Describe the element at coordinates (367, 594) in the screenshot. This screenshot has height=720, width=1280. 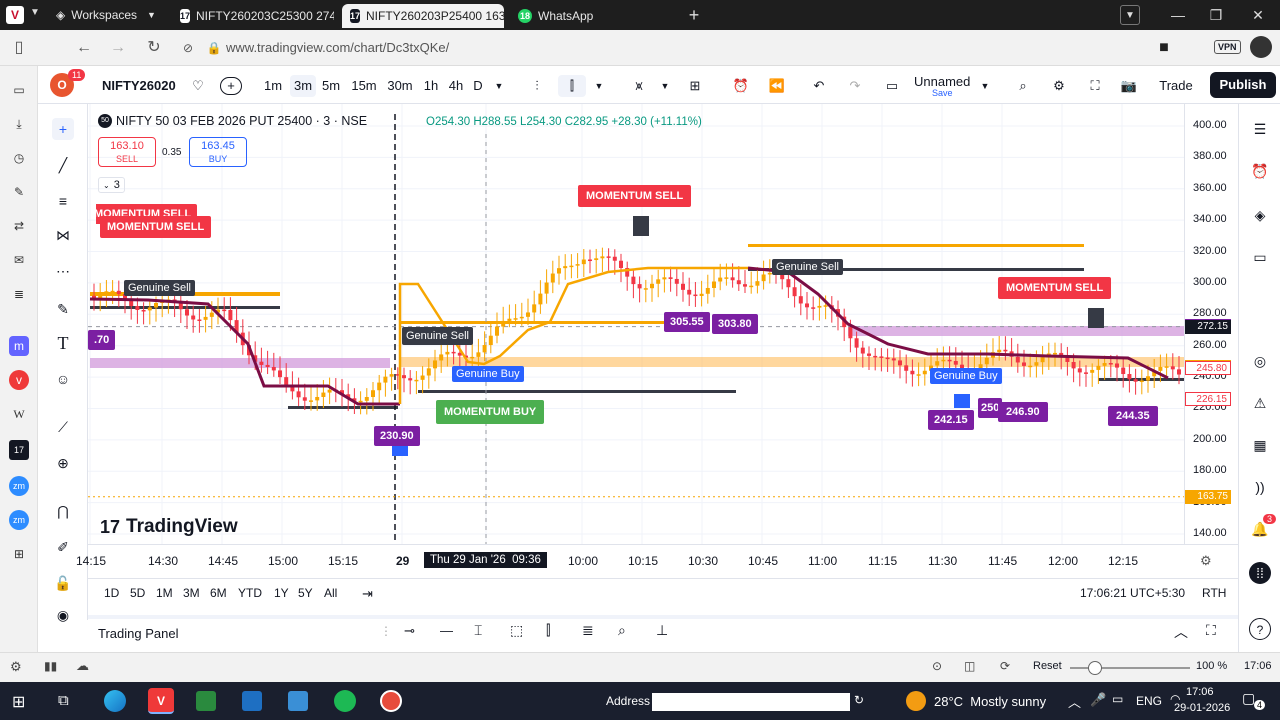
I see `goto-date-icon: ⇥` at that location.